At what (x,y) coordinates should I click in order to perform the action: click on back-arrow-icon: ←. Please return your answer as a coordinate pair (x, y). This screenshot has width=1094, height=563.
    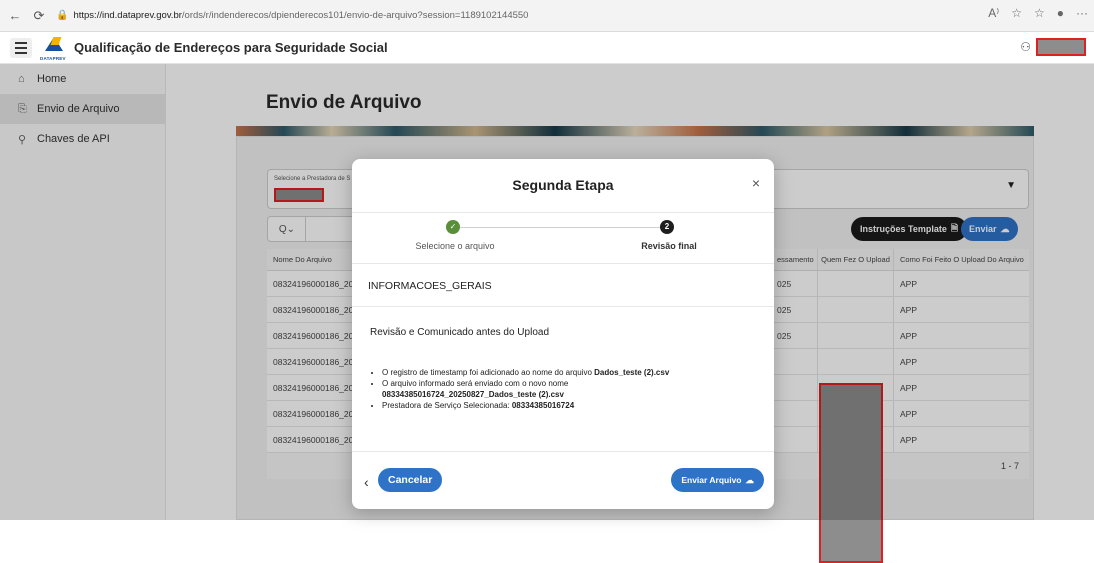
    Looking at the image, I should click on (15, 15).